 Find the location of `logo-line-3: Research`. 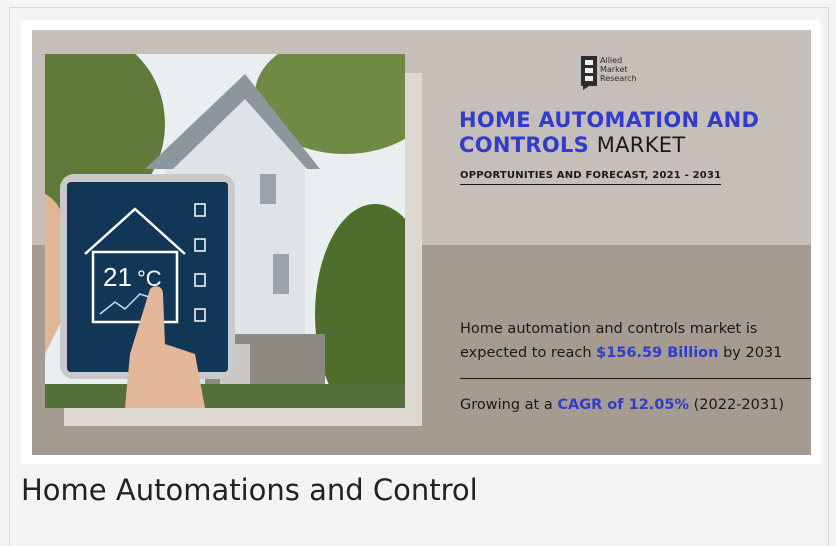

logo-line-3: Research is located at coordinates (618, 78).